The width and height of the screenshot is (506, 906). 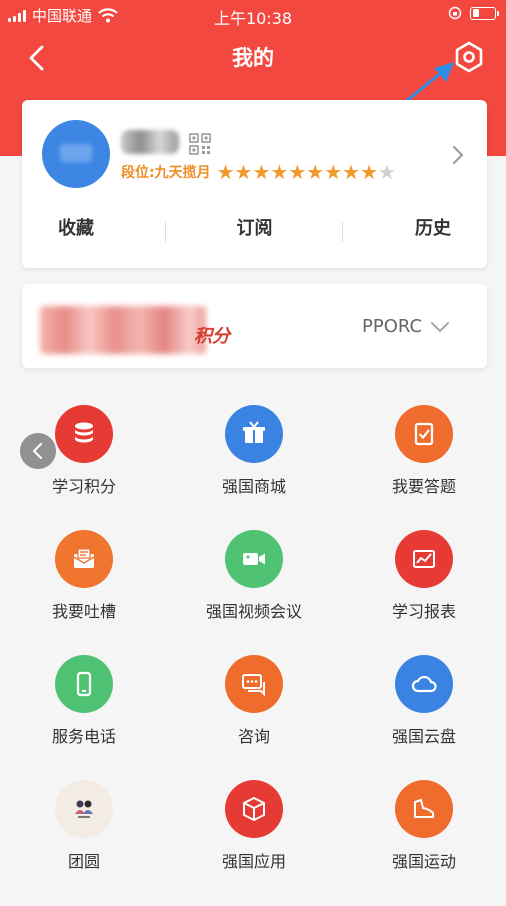 I want to click on status-time: 上午10:38, so click(x=253, y=18).